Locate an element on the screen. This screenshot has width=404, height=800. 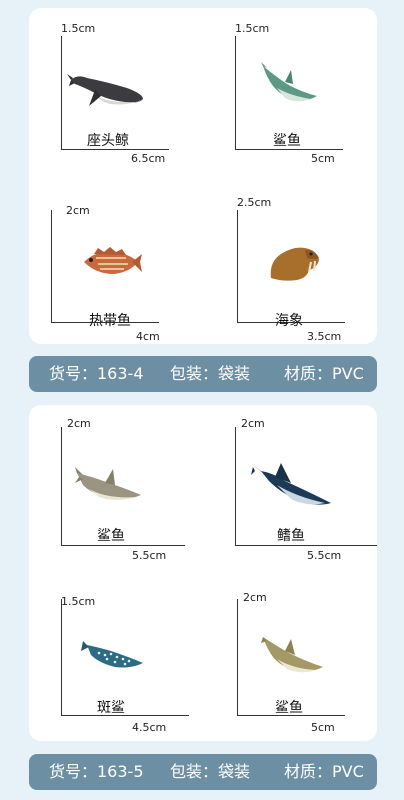
animal-name: 热带鱼 is located at coordinates (110, 321).